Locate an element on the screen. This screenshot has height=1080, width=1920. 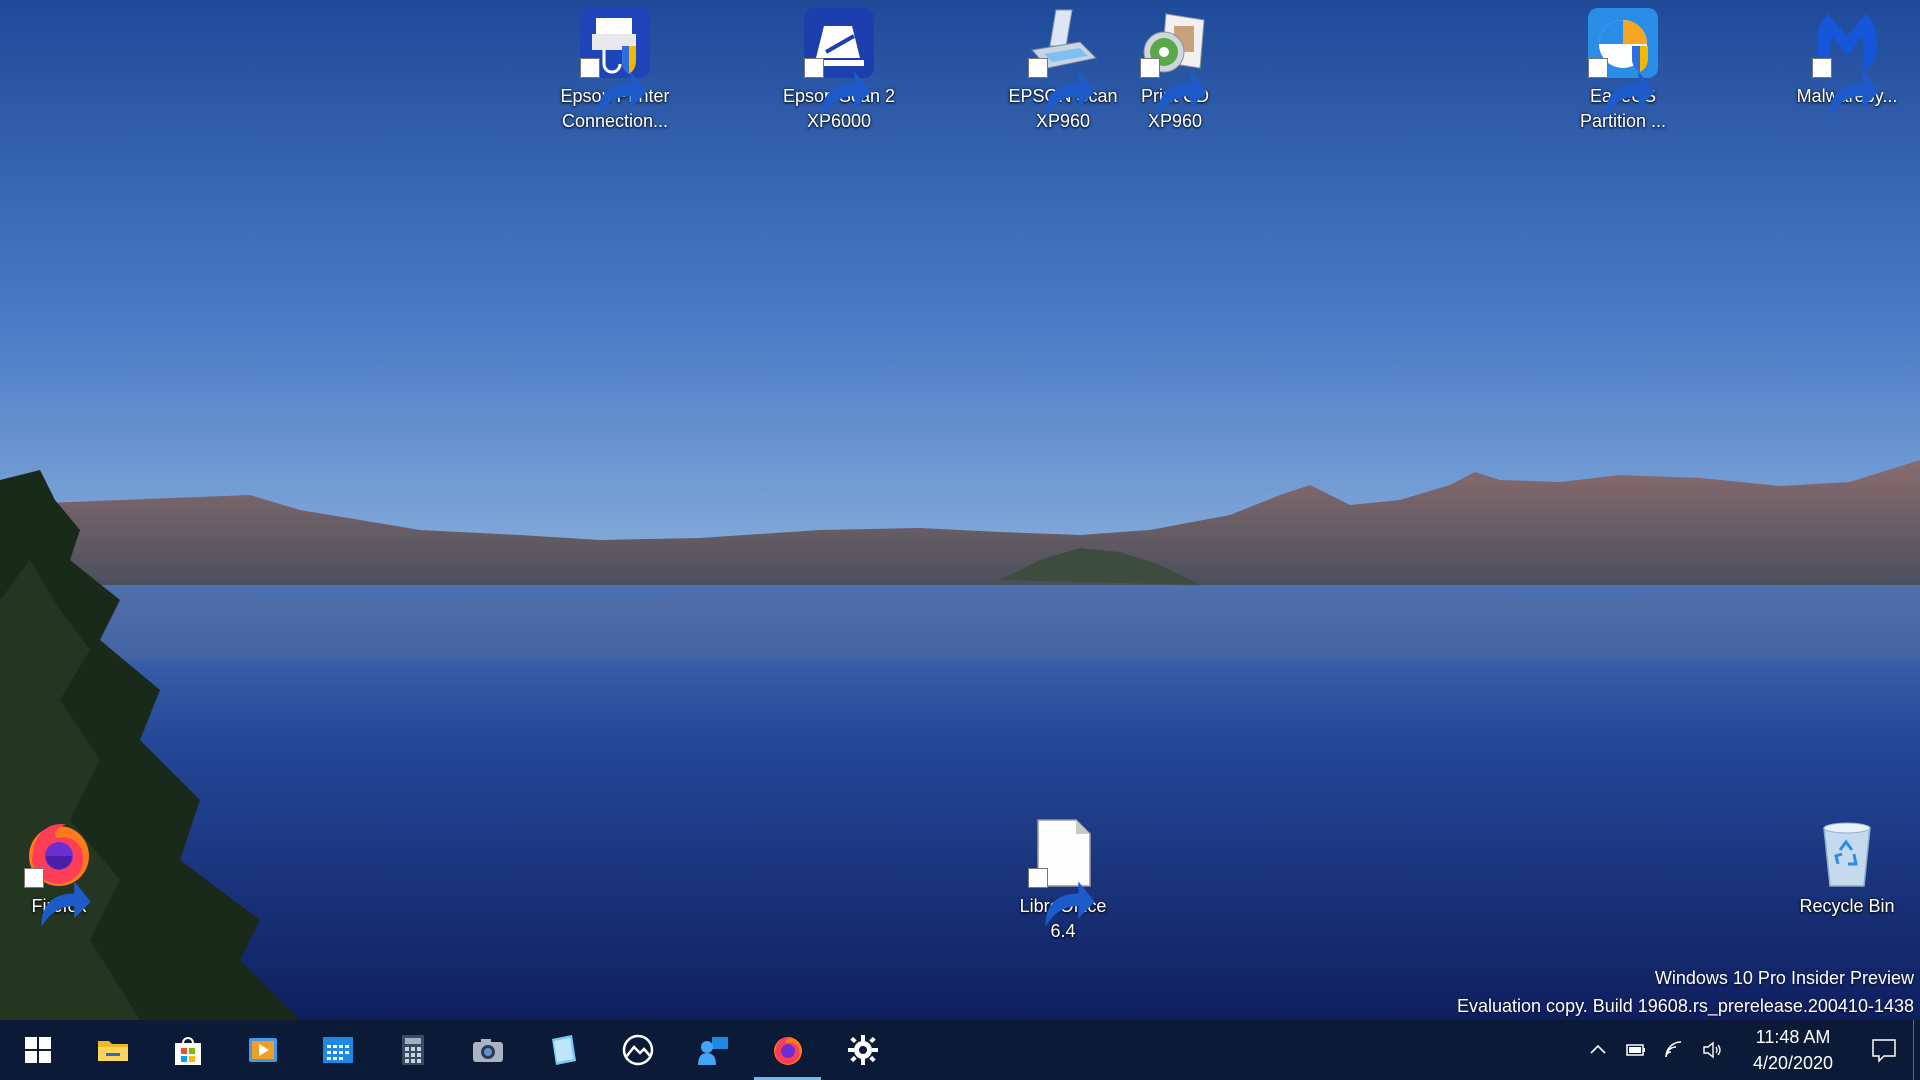
camera-icon is located at coordinates (487, 1050).